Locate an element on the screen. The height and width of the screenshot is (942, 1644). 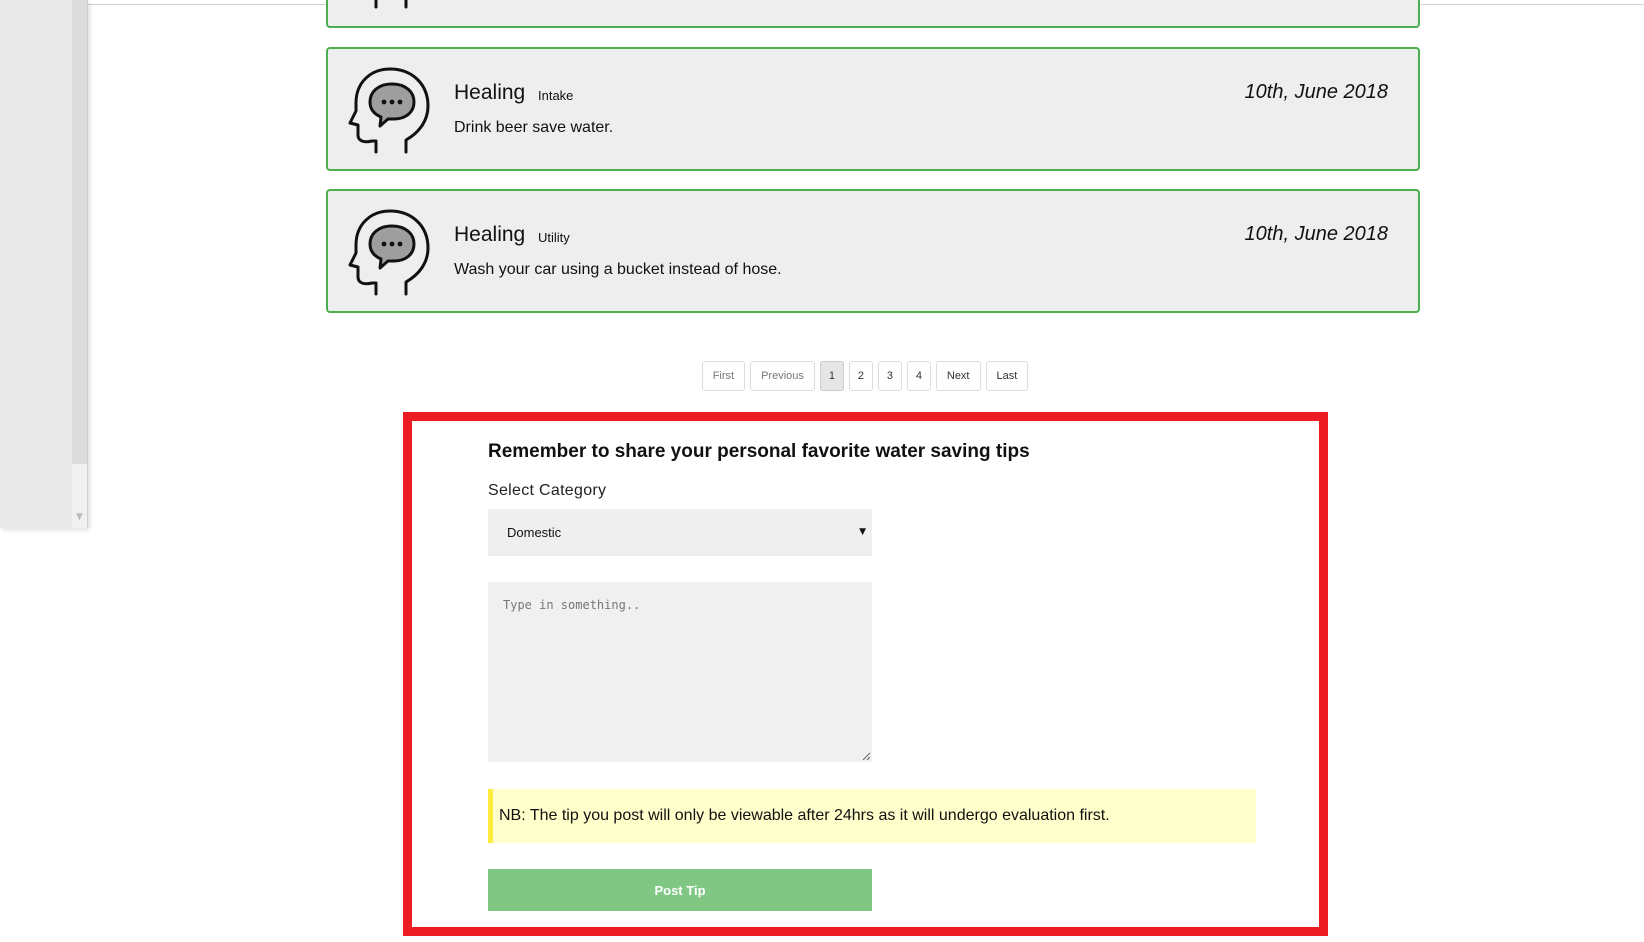
pagination: First Previous 1 2 3 4 Next Last is located at coordinates (822, 376).